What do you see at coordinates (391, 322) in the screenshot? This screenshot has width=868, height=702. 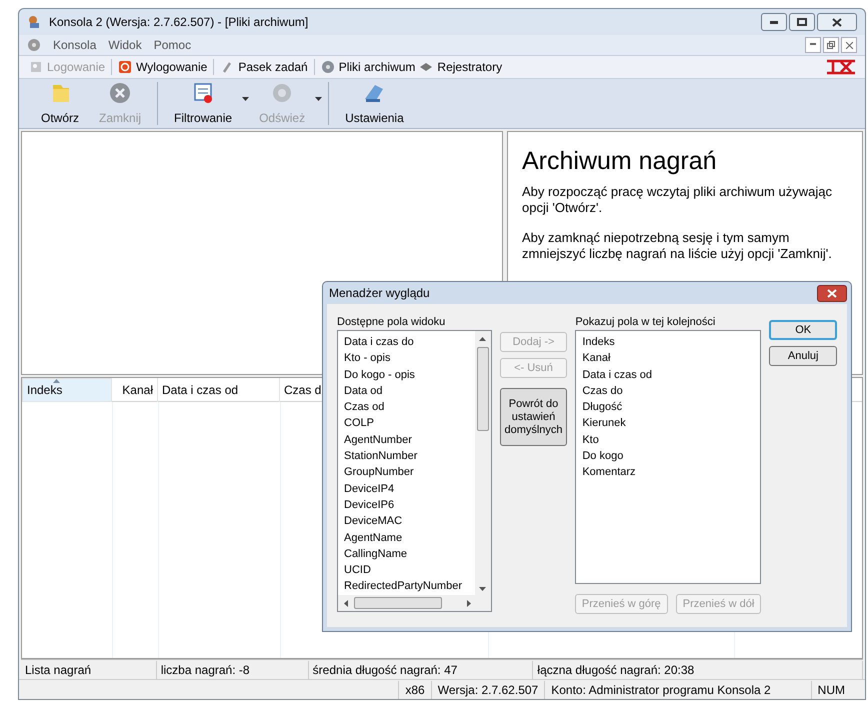 I see `list-label: Dostępne pola widoku` at bounding box center [391, 322].